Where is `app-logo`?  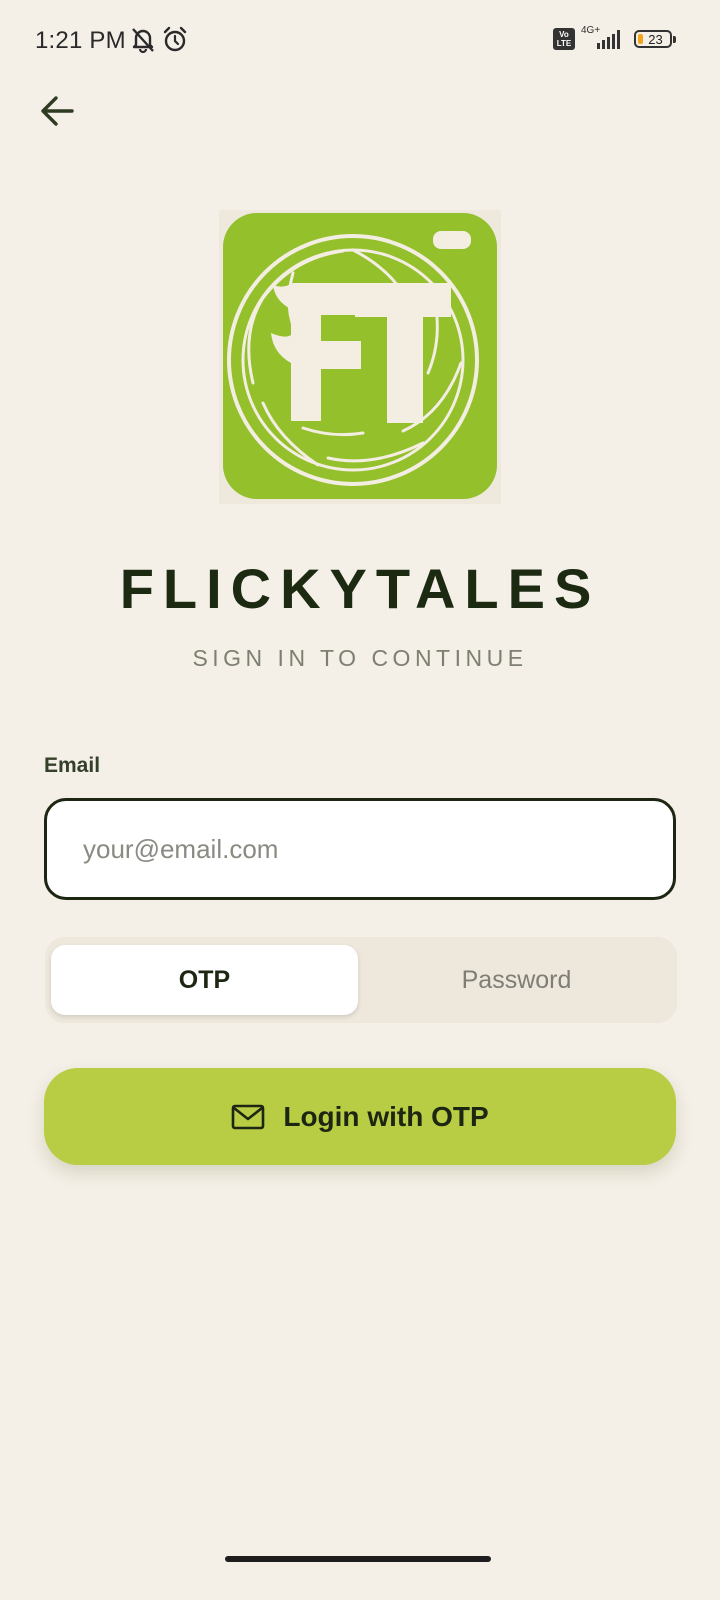
app-logo is located at coordinates (360, 357).